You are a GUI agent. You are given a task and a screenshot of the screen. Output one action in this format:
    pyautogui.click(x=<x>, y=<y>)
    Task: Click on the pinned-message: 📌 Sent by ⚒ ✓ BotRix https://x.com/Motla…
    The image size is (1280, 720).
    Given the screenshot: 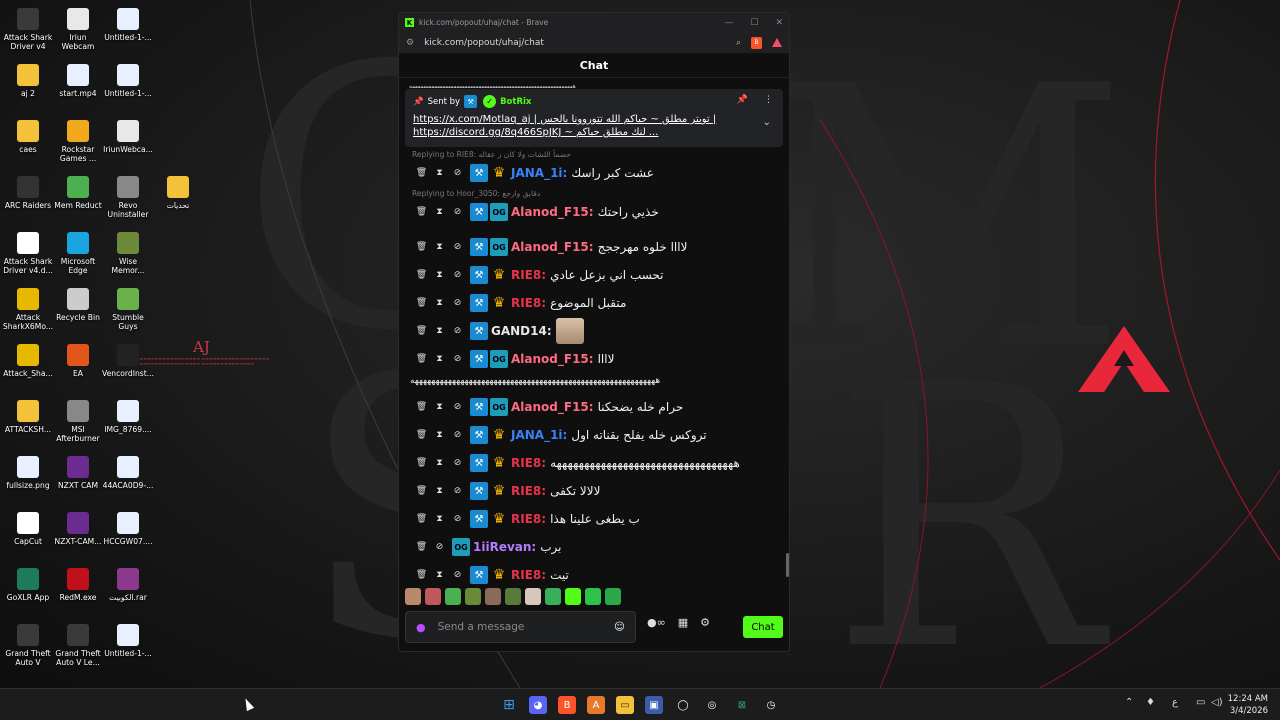 What is the action you would take?
    pyautogui.click(x=594, y=118)
    